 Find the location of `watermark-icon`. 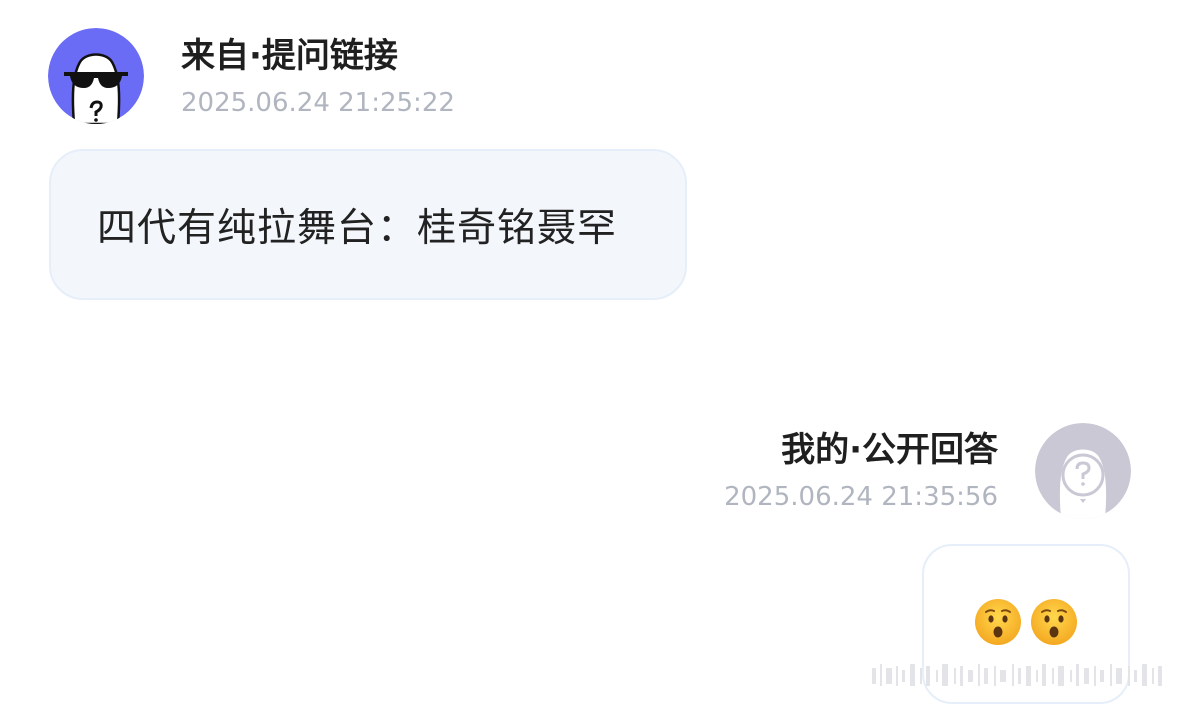

watermark-icon is located at coordinates (1017, 675).